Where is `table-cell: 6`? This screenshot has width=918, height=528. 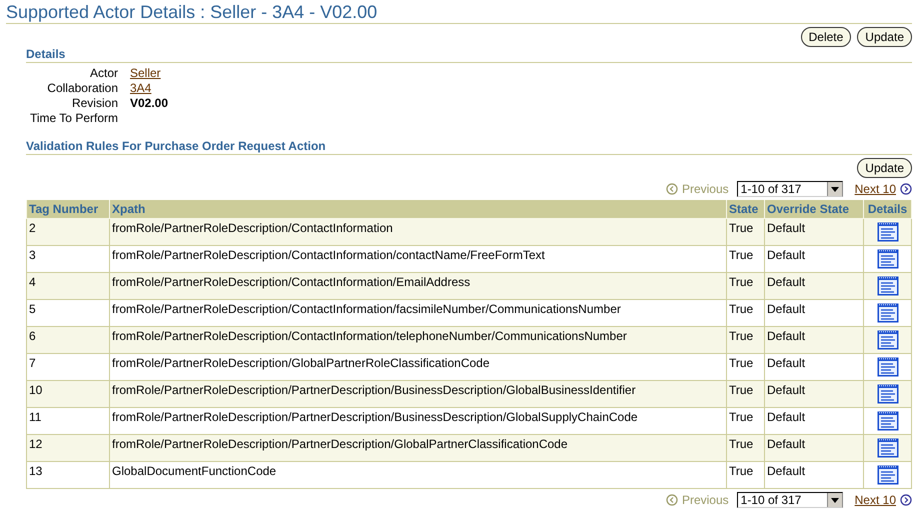
table-cell: 6 is located at coordinates (68, 340).